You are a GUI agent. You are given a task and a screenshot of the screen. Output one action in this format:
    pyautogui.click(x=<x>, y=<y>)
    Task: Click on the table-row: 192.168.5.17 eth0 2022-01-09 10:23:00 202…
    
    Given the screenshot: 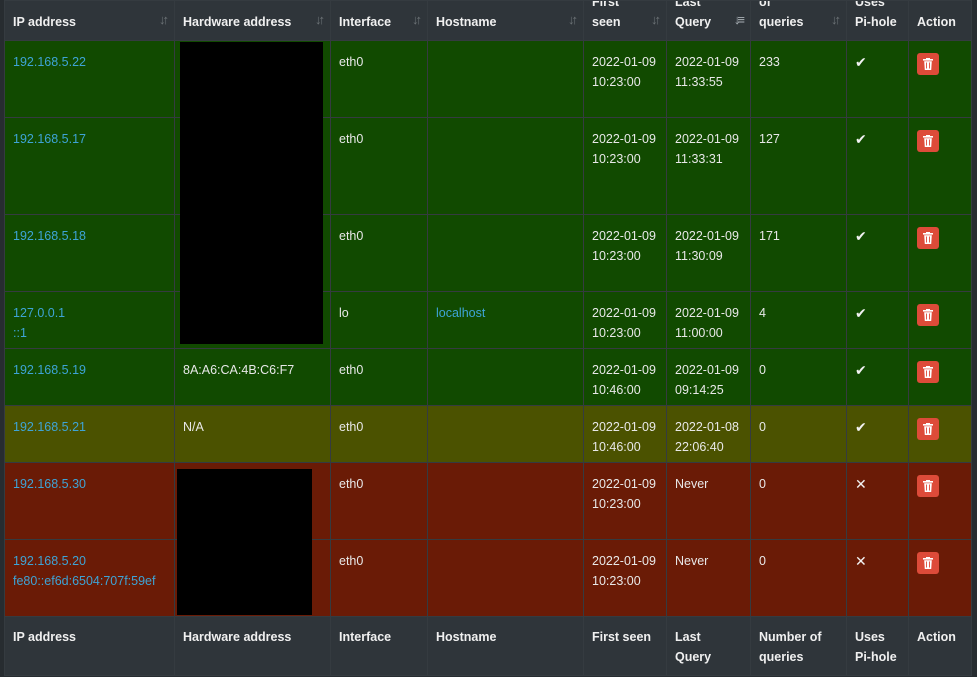 What is the action you would take?
    pyautogui.click(x=488, y=166)
    